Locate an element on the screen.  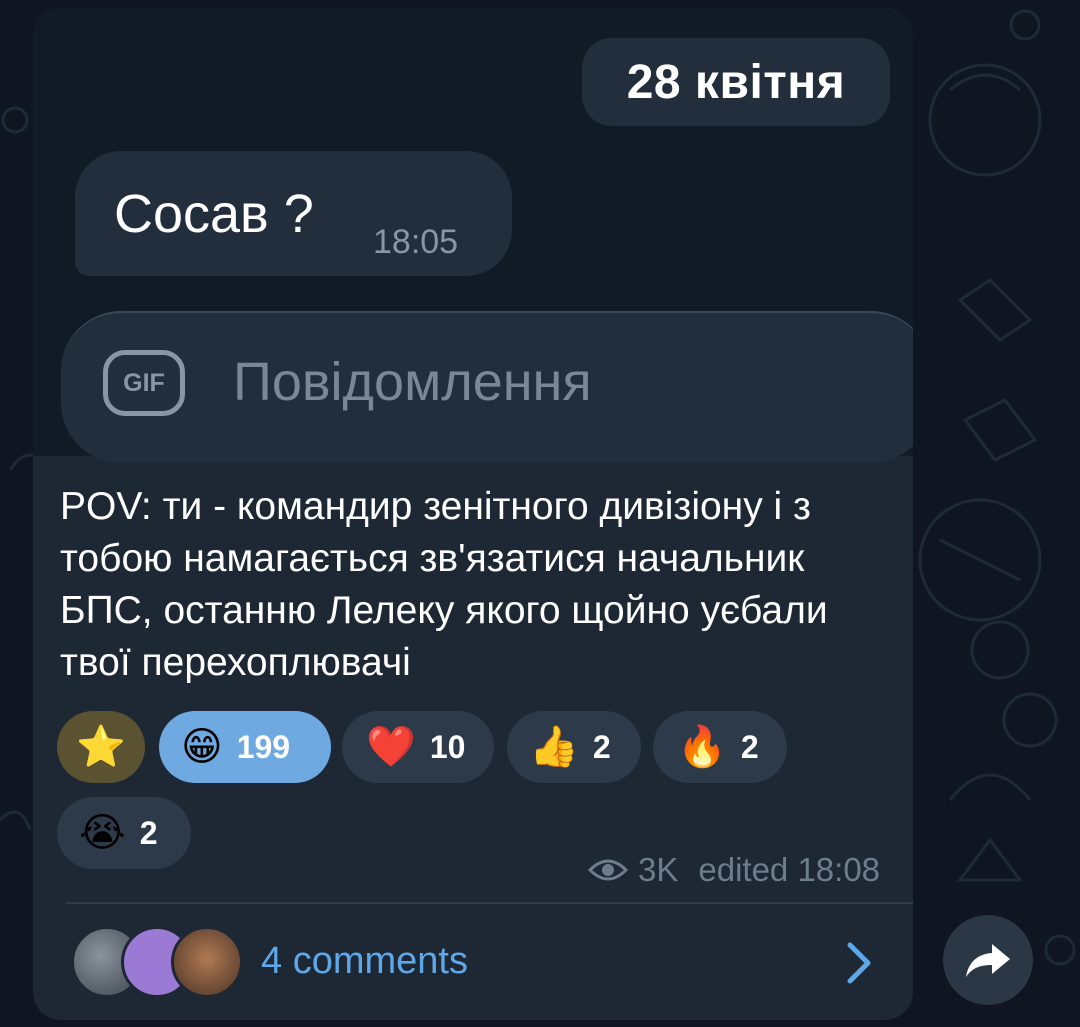
eye-icon is located at coordinates (608, 870).